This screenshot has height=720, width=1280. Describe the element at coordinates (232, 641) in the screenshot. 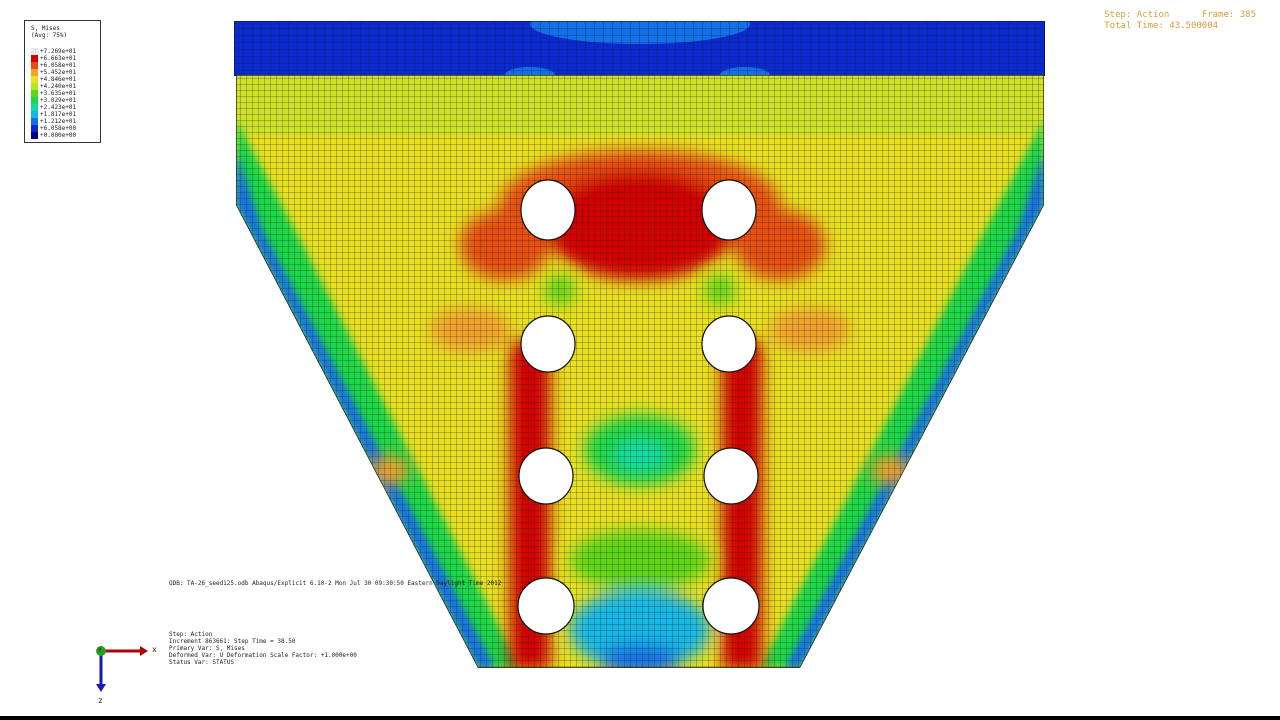

I see `status-increment: Increment 863661: Step Time = 38.50` at that location.